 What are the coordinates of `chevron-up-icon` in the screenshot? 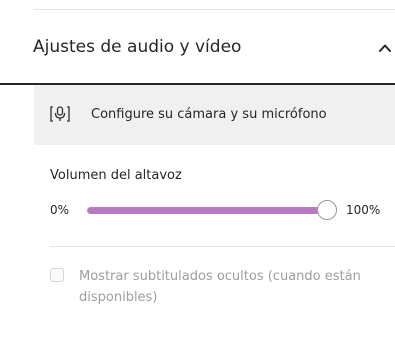 It's located at (385, 48).